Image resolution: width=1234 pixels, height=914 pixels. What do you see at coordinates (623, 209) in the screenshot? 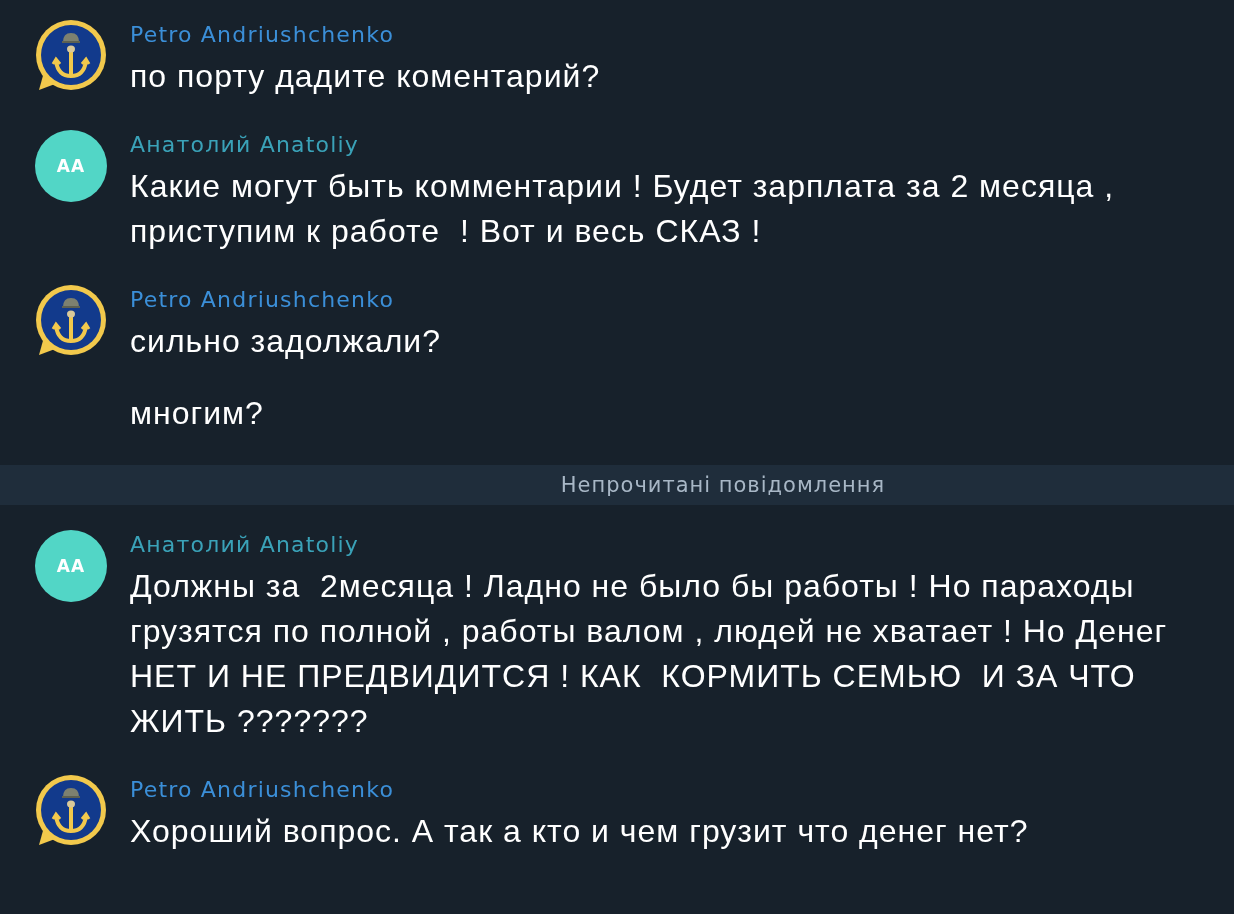
I see `message-text: Какие могут быть комментарии ! Будет зарплата за 2 месяца , приступим к работе ! Вот и весь СКАЗ !` at bounding box center [623, 209].